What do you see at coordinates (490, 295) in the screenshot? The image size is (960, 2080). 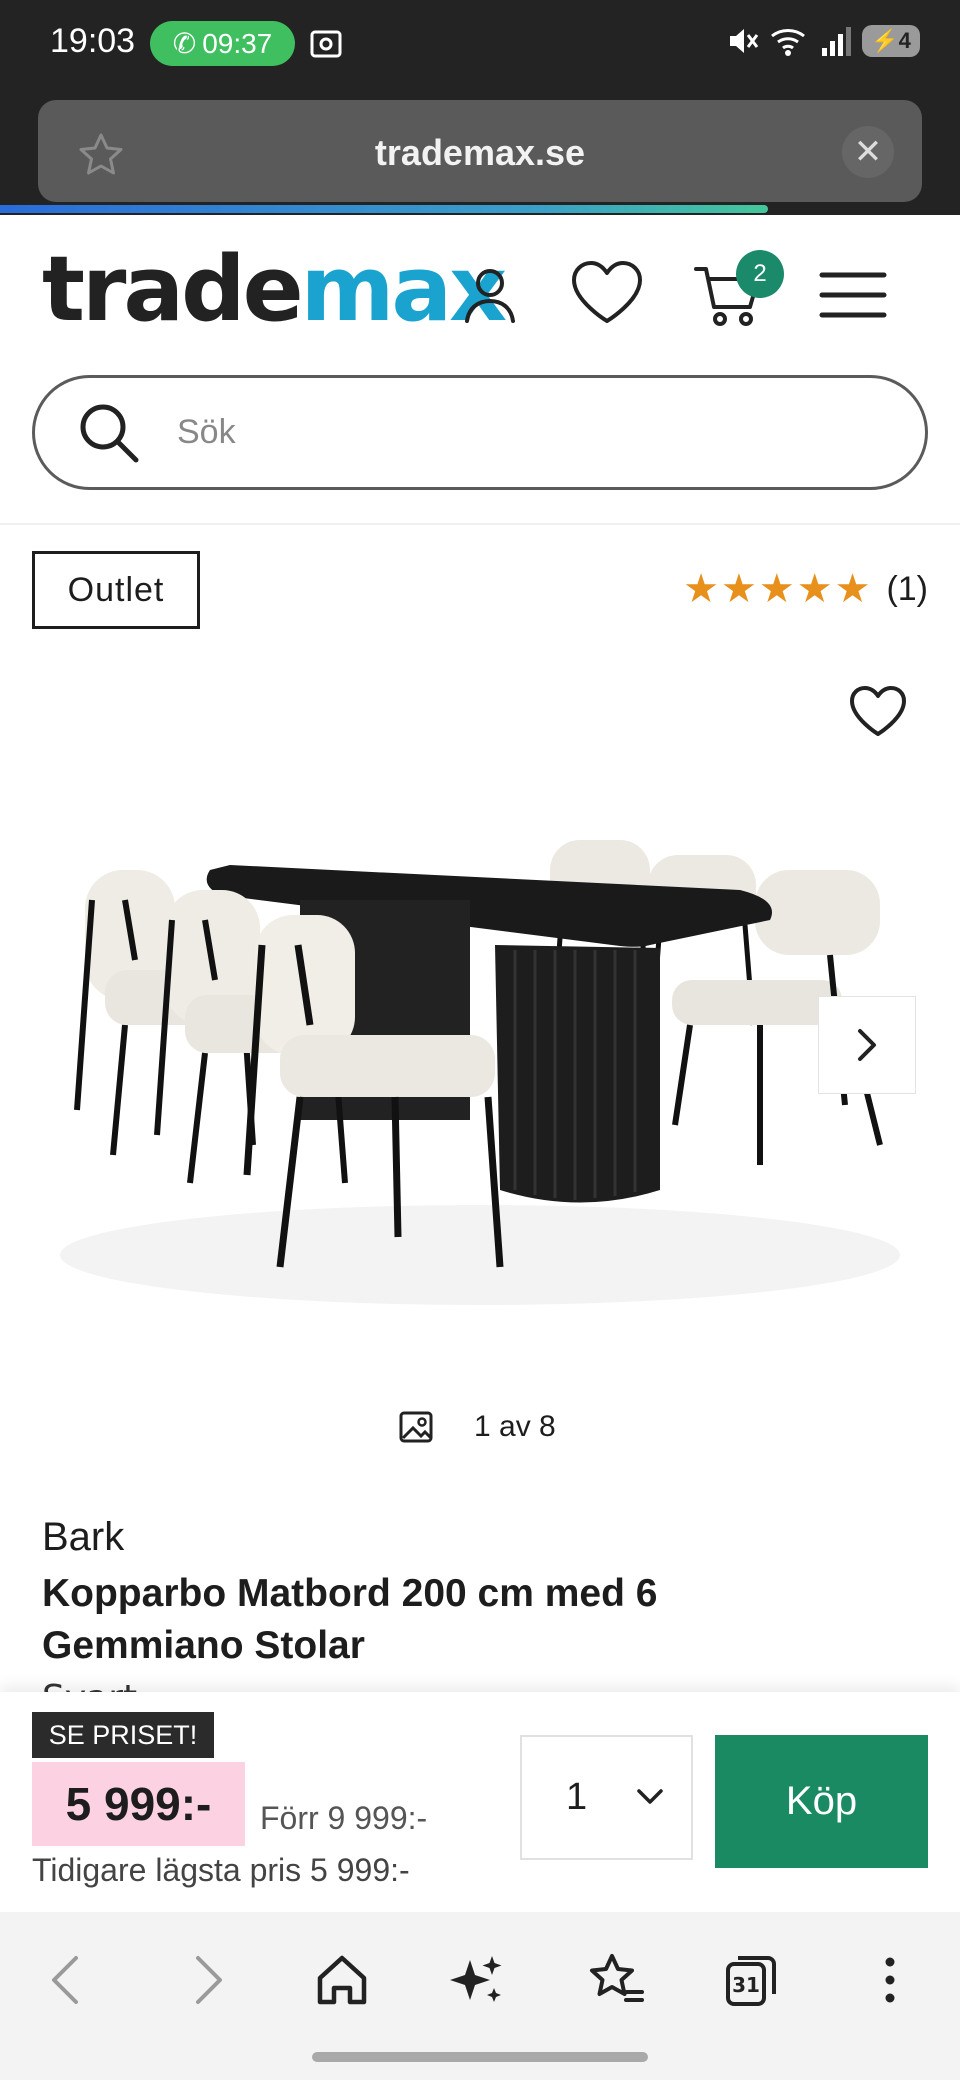 I see `user-icon` at bounding box center [490, 295].